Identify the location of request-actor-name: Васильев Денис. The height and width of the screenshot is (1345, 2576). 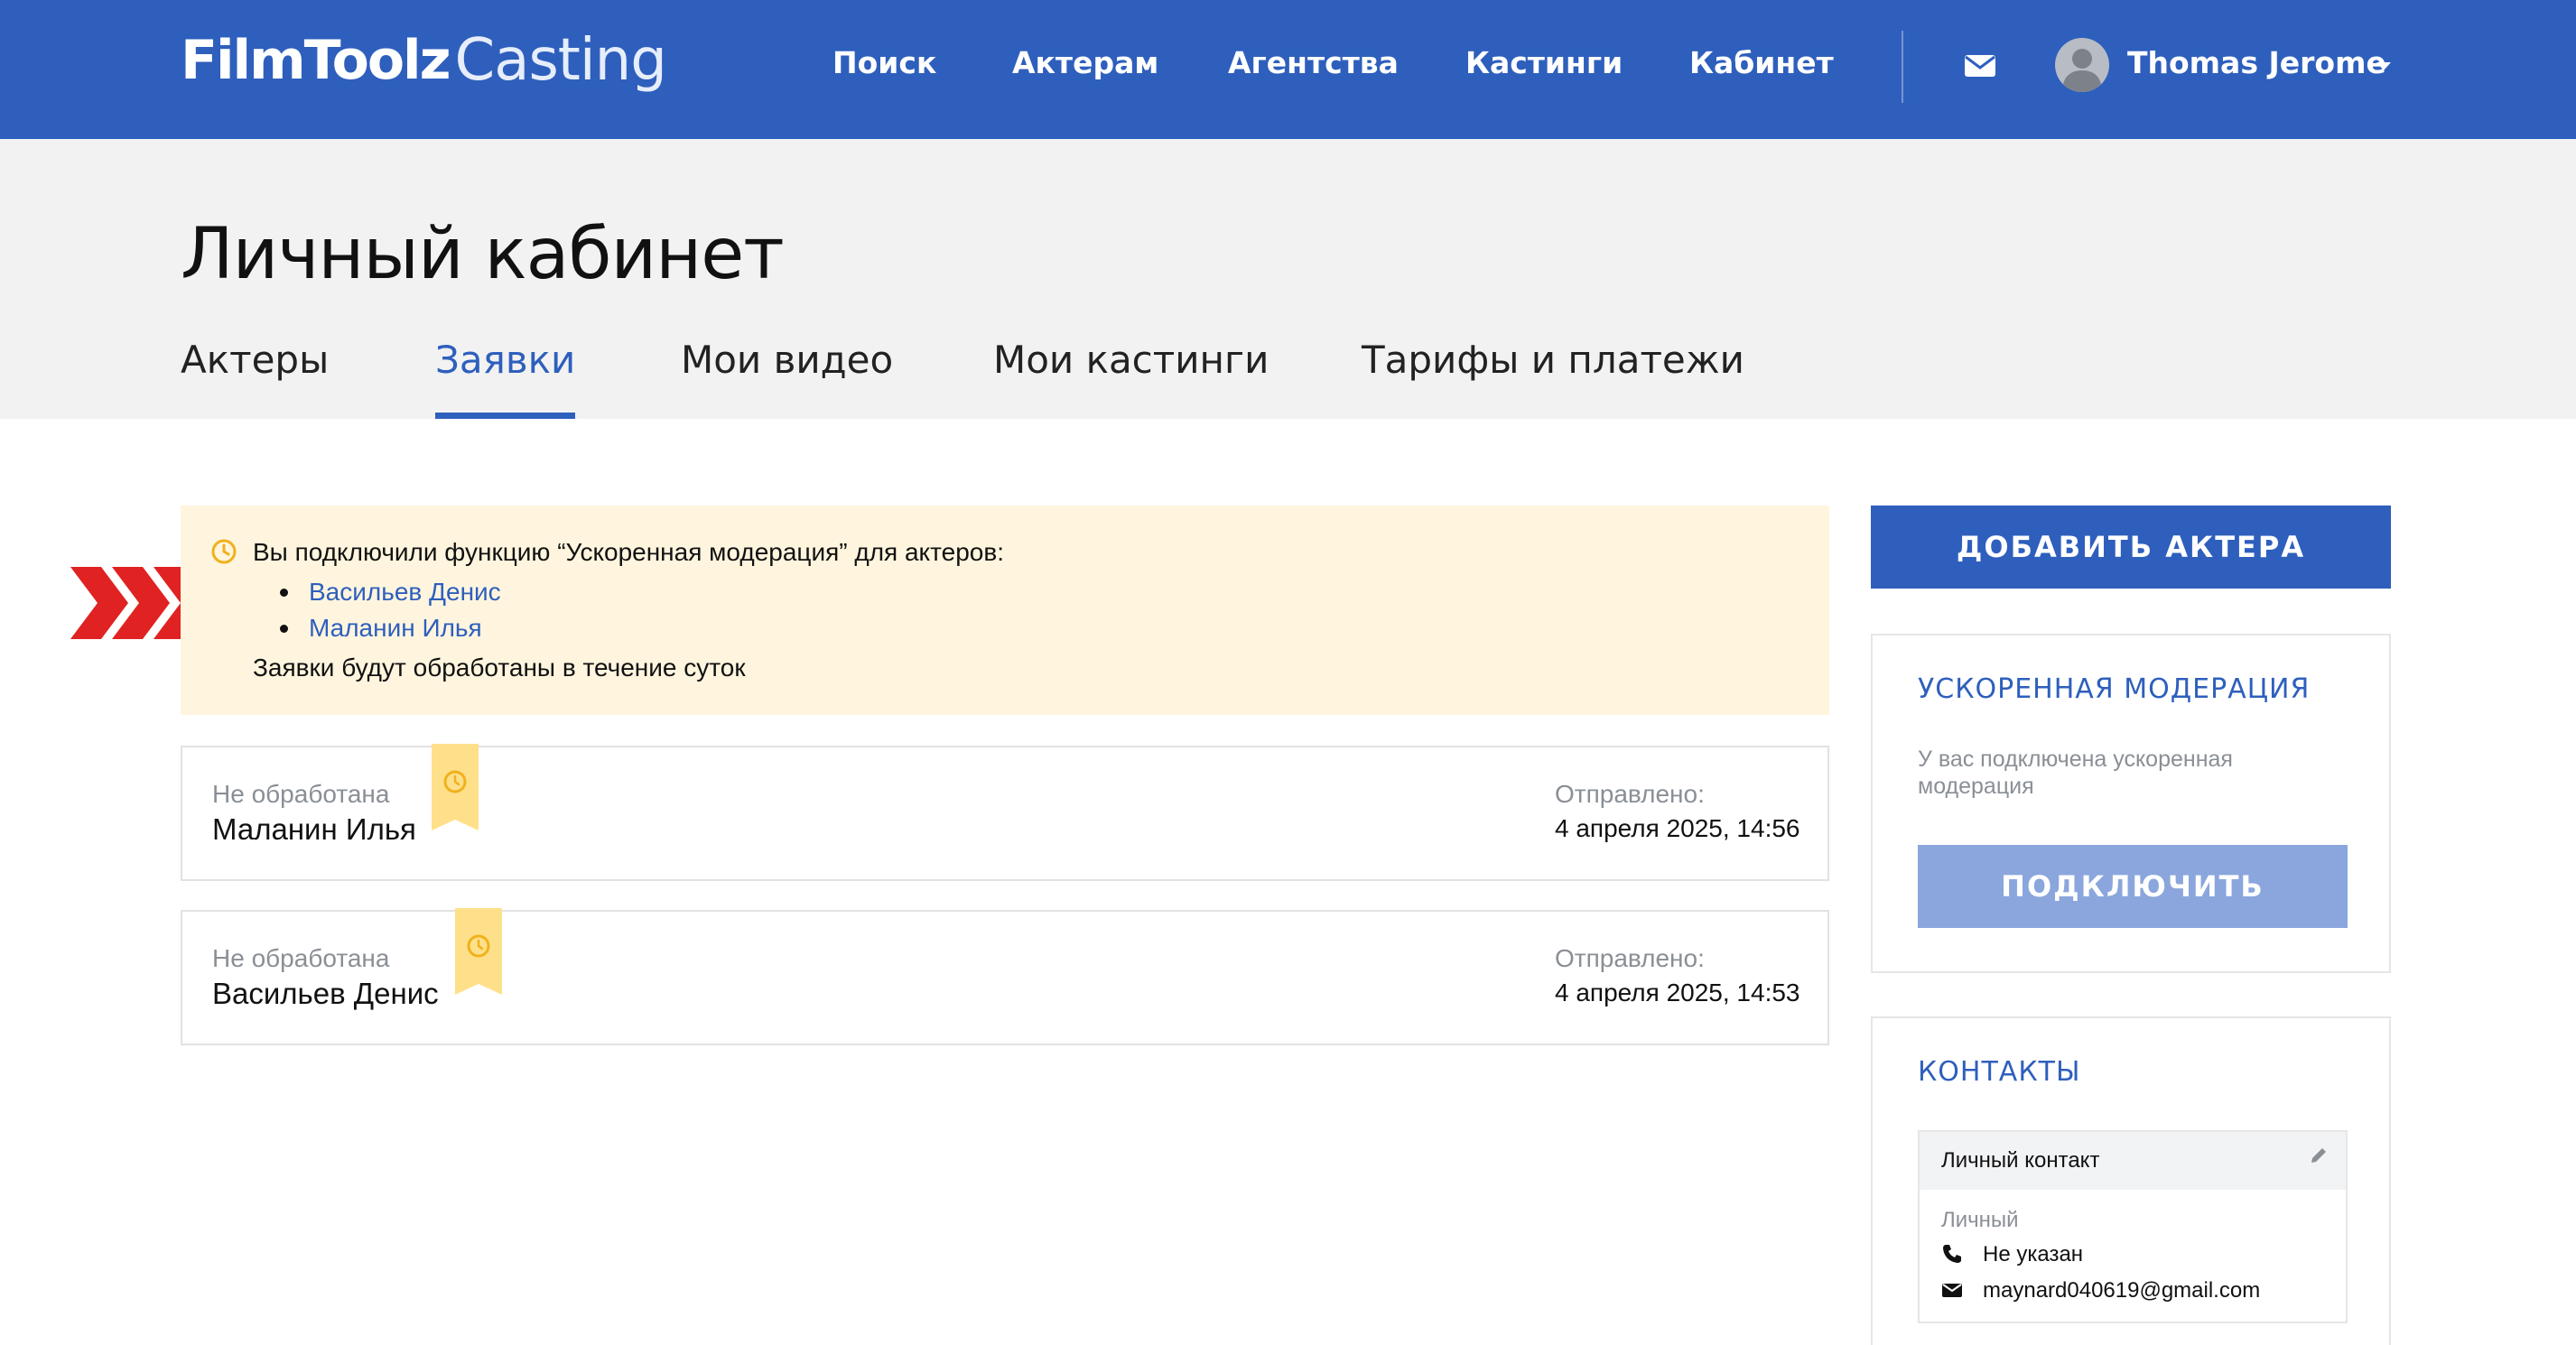
(325, 994).